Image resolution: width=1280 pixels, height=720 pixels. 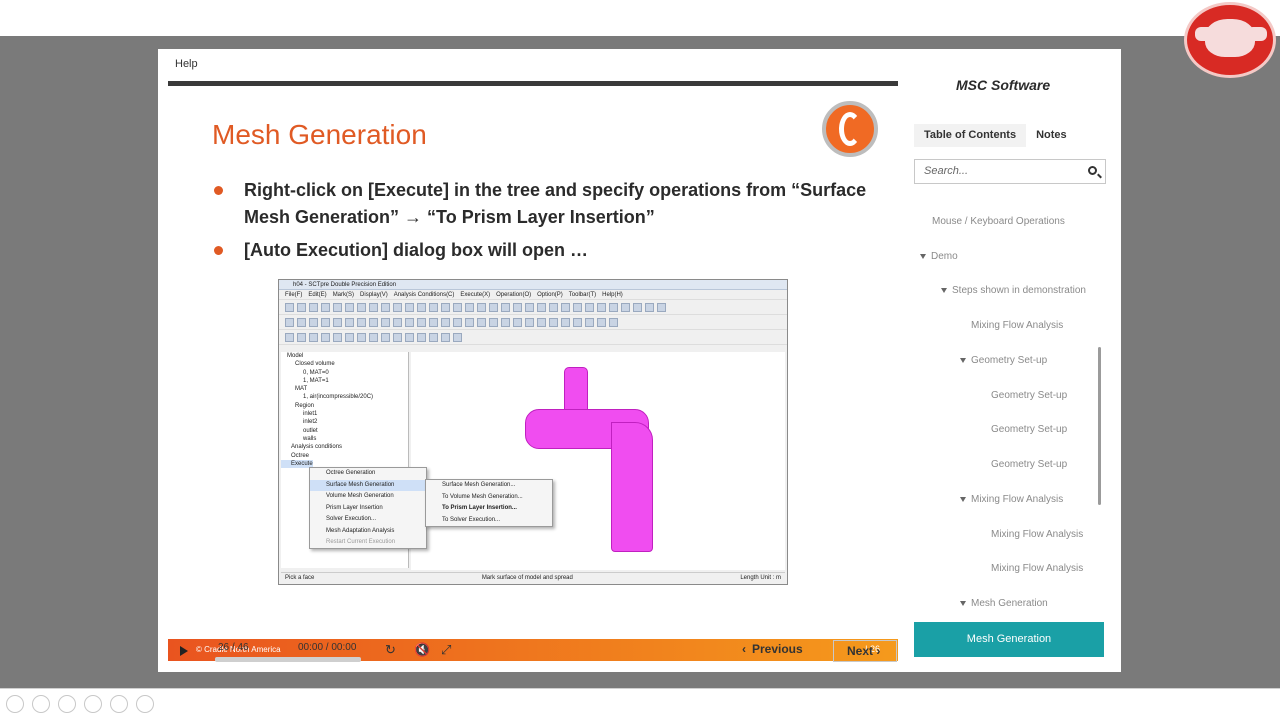 What do you see at coordinates (119, 704) in the screenshot?
I see `zoom-icon` at bounding box center [119, 704].